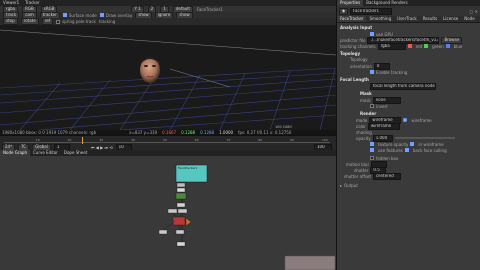 The width and height of the screenshot is (480, 270). Describe the element at coordinates (101, 140) in the screenshot. I see `timeline-tick-label: 30` at that location.